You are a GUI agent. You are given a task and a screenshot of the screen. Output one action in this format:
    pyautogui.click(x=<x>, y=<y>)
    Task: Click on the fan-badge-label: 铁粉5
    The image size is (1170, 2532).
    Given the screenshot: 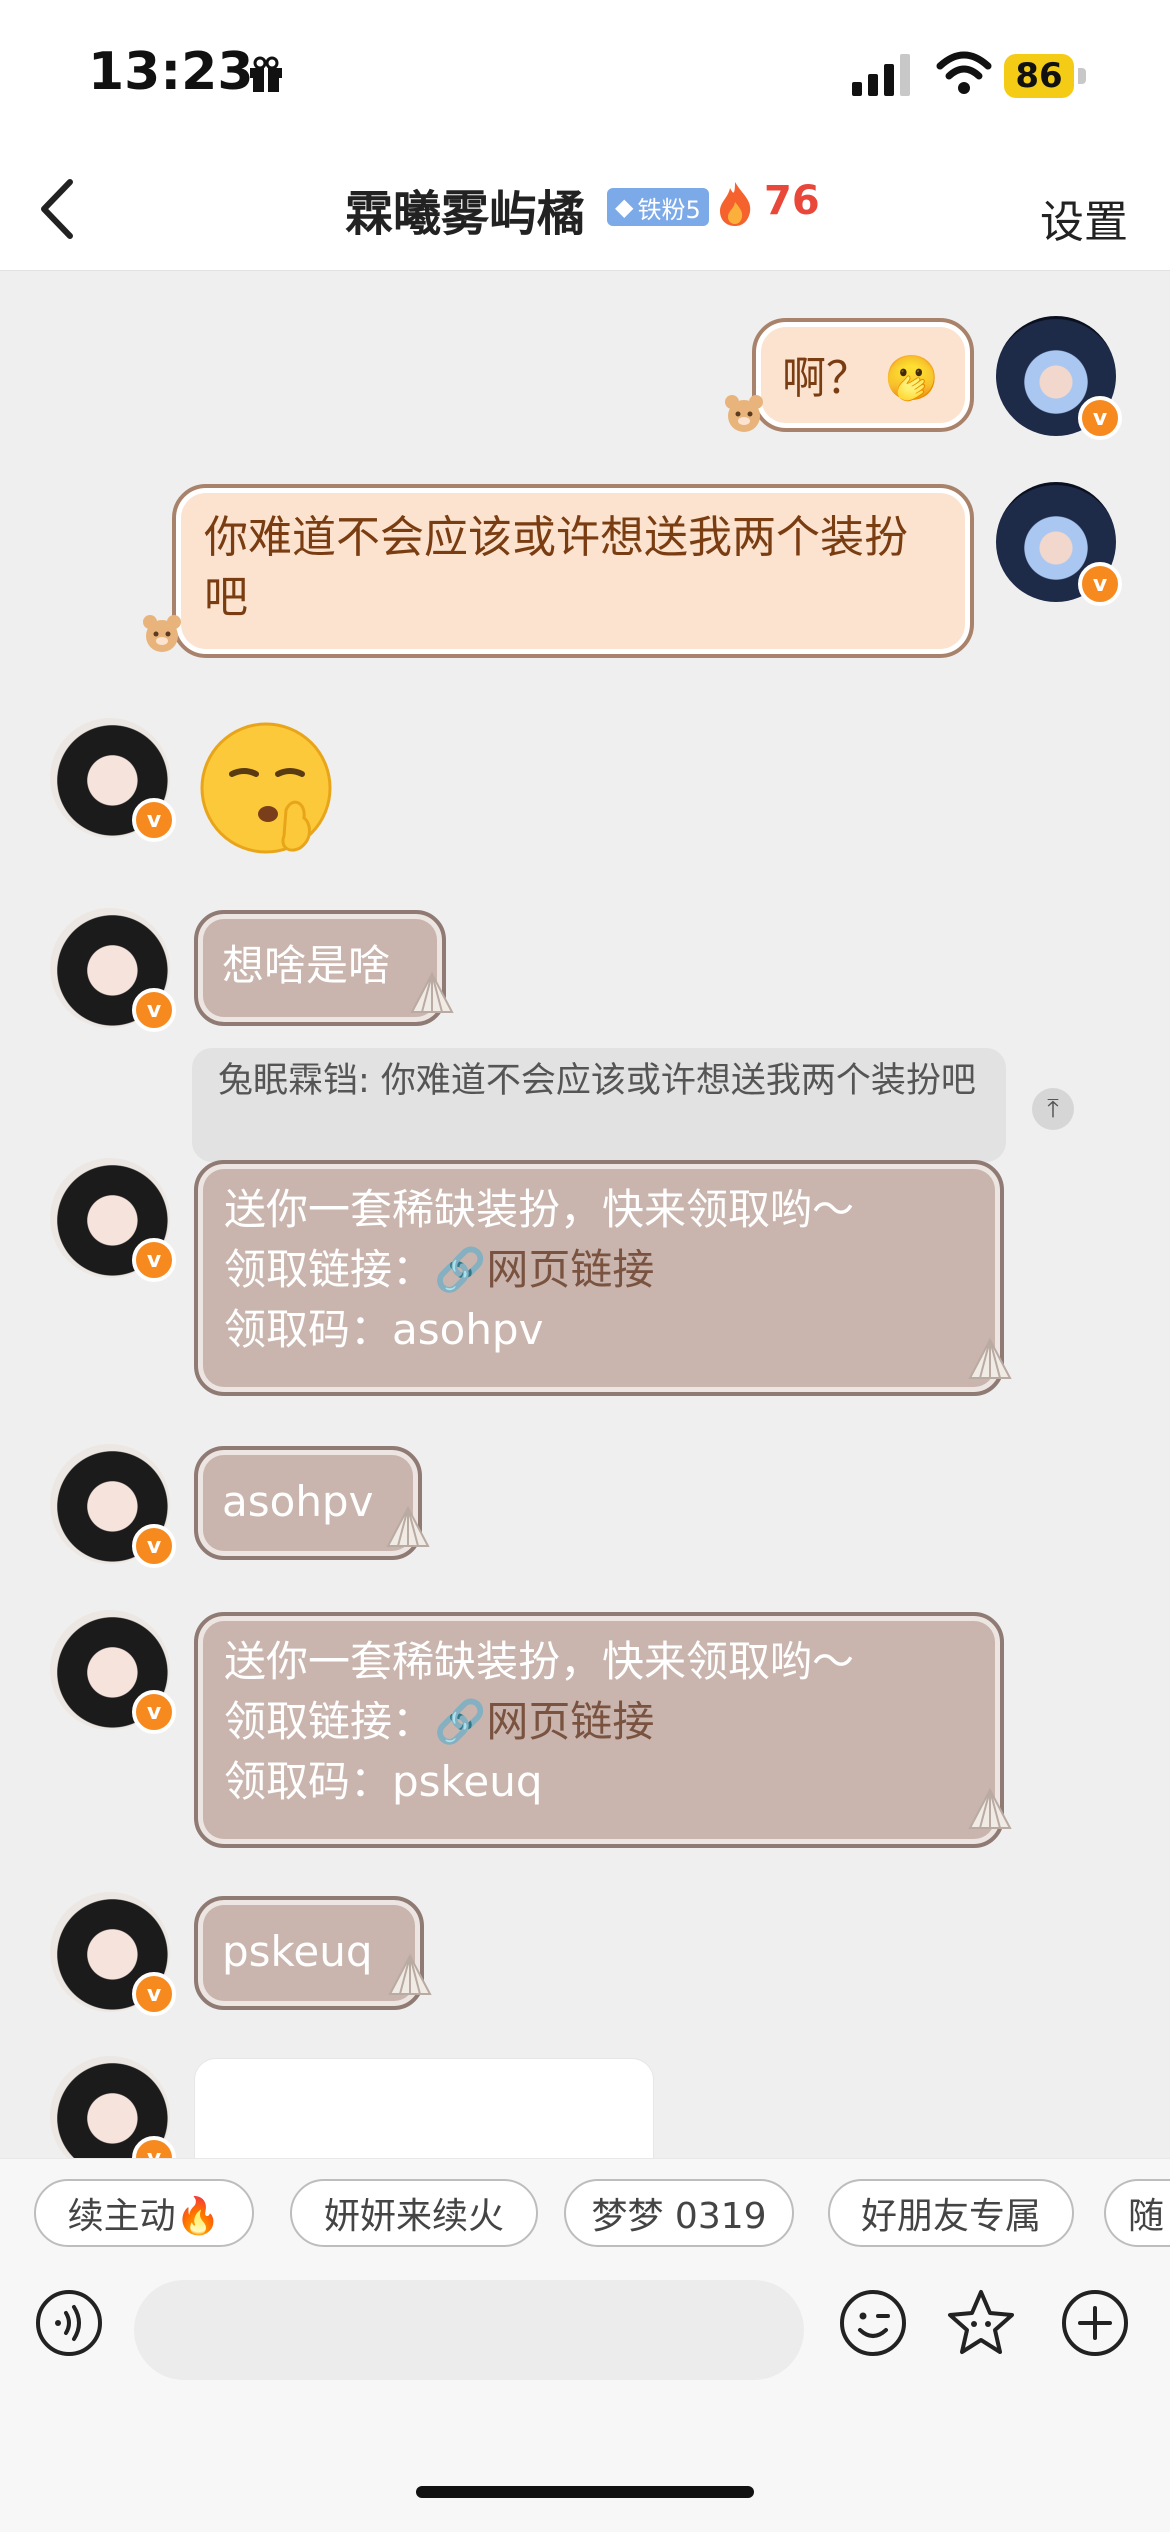 What is the action you would take?
    pyautogui.click(x=669, y=209)
    